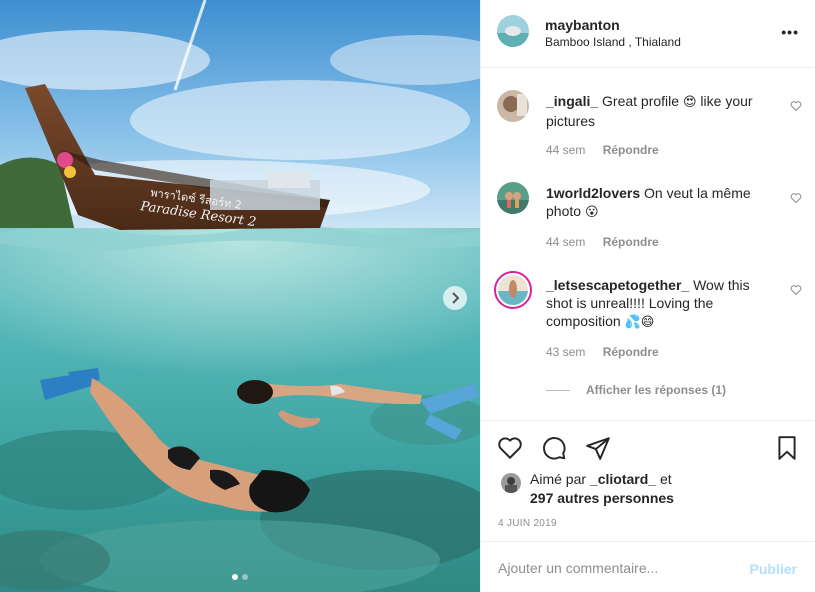  Describe the element at coordinates (602, 498) in the screenshot. I see `likes-count: 297 autres personnes` at that location.